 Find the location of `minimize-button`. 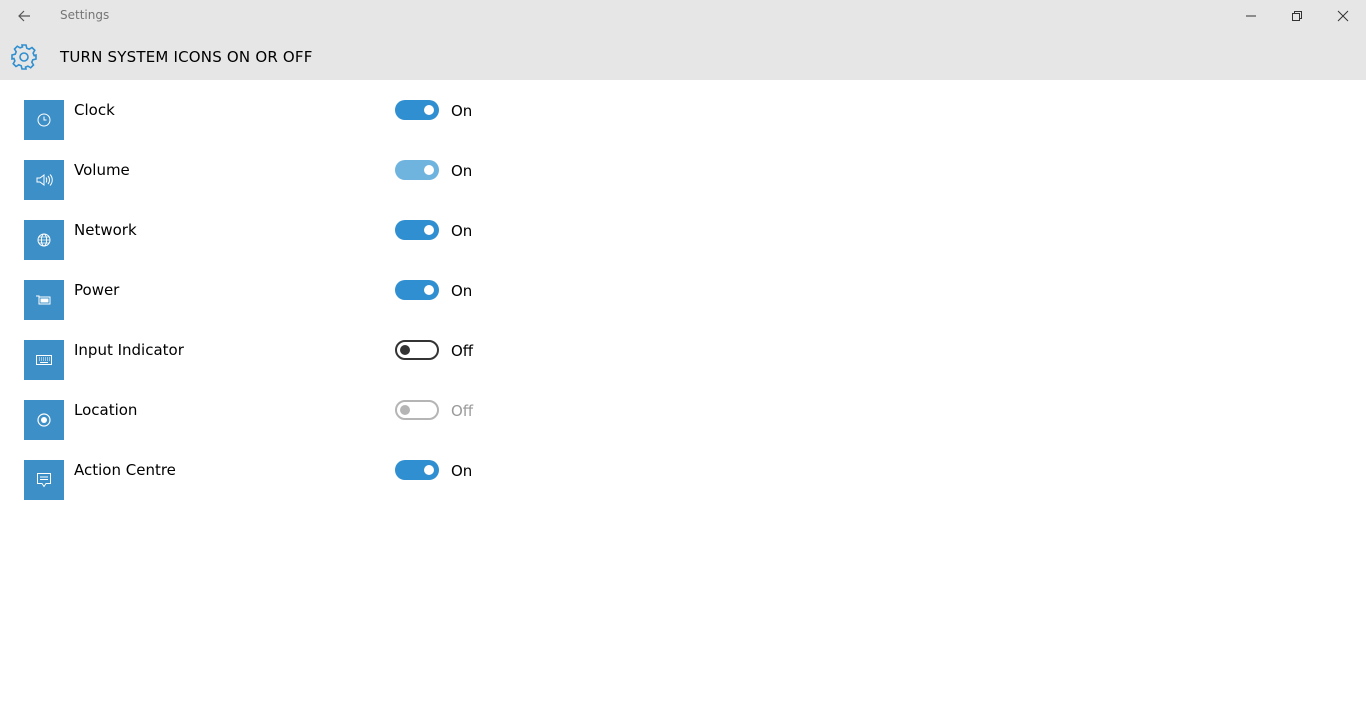

minimize-button is located at coordinates (1251, 16).